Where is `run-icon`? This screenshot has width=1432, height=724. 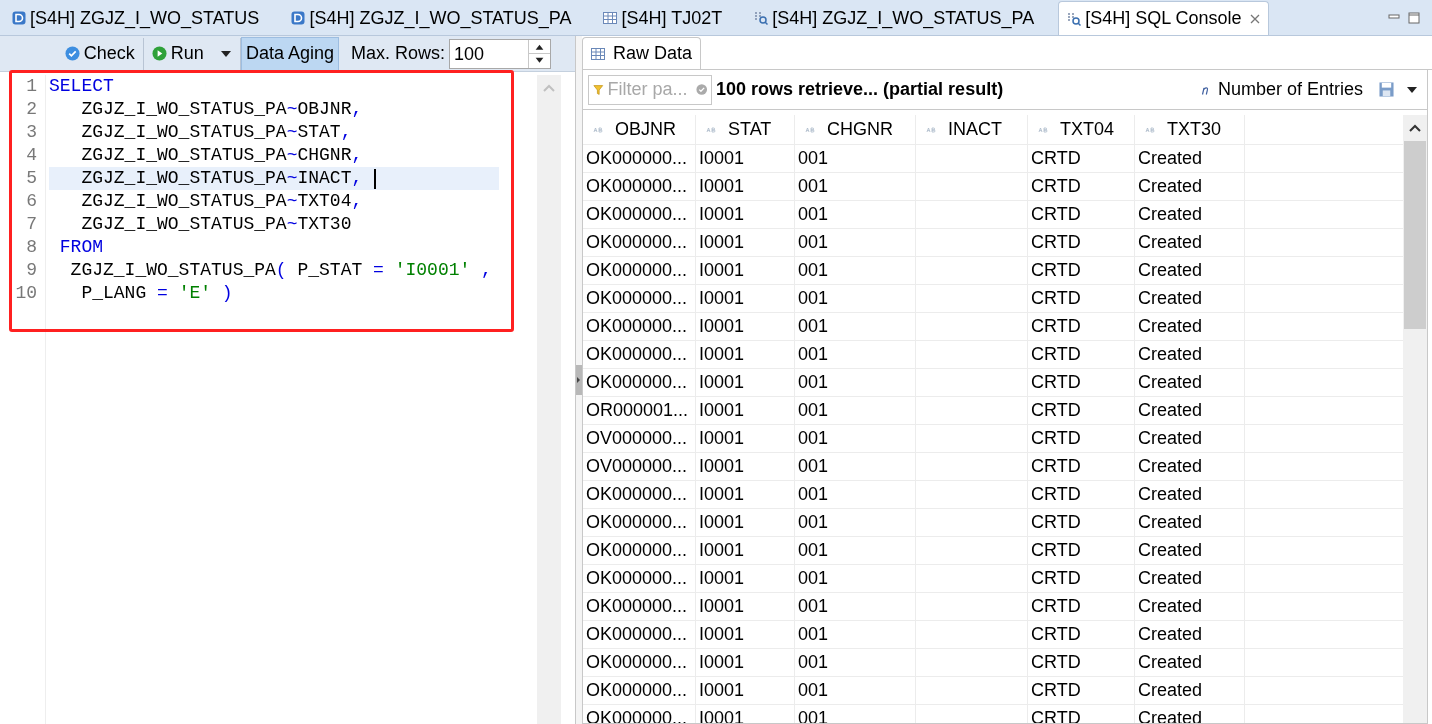 run-icon is located at coordinates (159, 53).